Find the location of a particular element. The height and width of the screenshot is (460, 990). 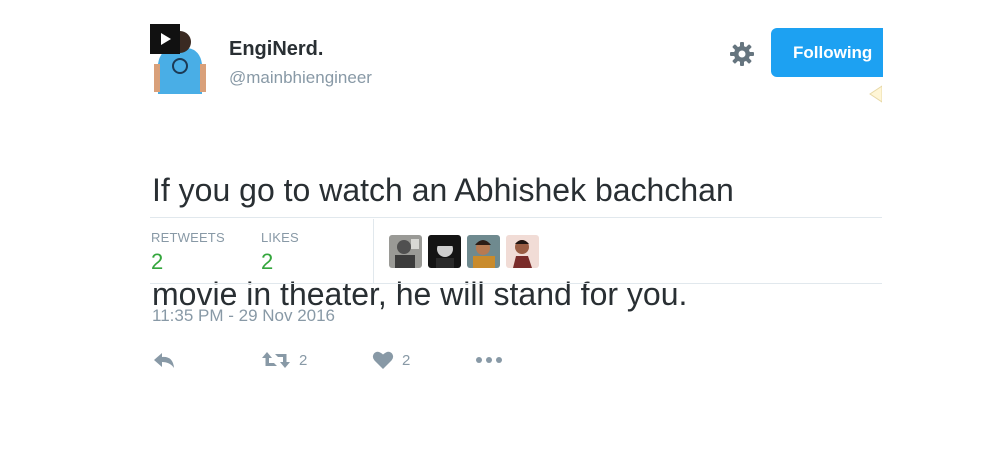

tweet-text-line: If you go to watch an Abhishek bachchan is located at coordinates (443, 190).